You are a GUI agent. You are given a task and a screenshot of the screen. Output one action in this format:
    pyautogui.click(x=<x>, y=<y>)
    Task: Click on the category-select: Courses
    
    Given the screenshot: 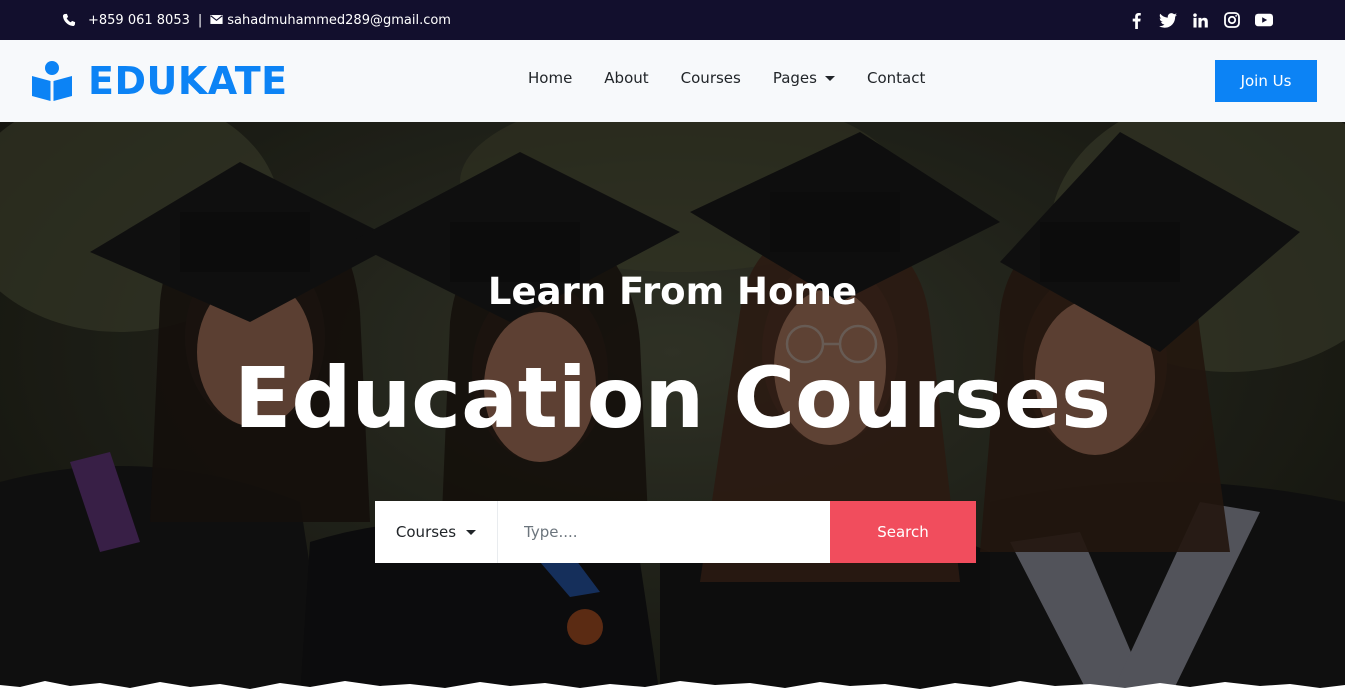 What is the action you would take?
    pyautogui.click(x=436, y=532)
    